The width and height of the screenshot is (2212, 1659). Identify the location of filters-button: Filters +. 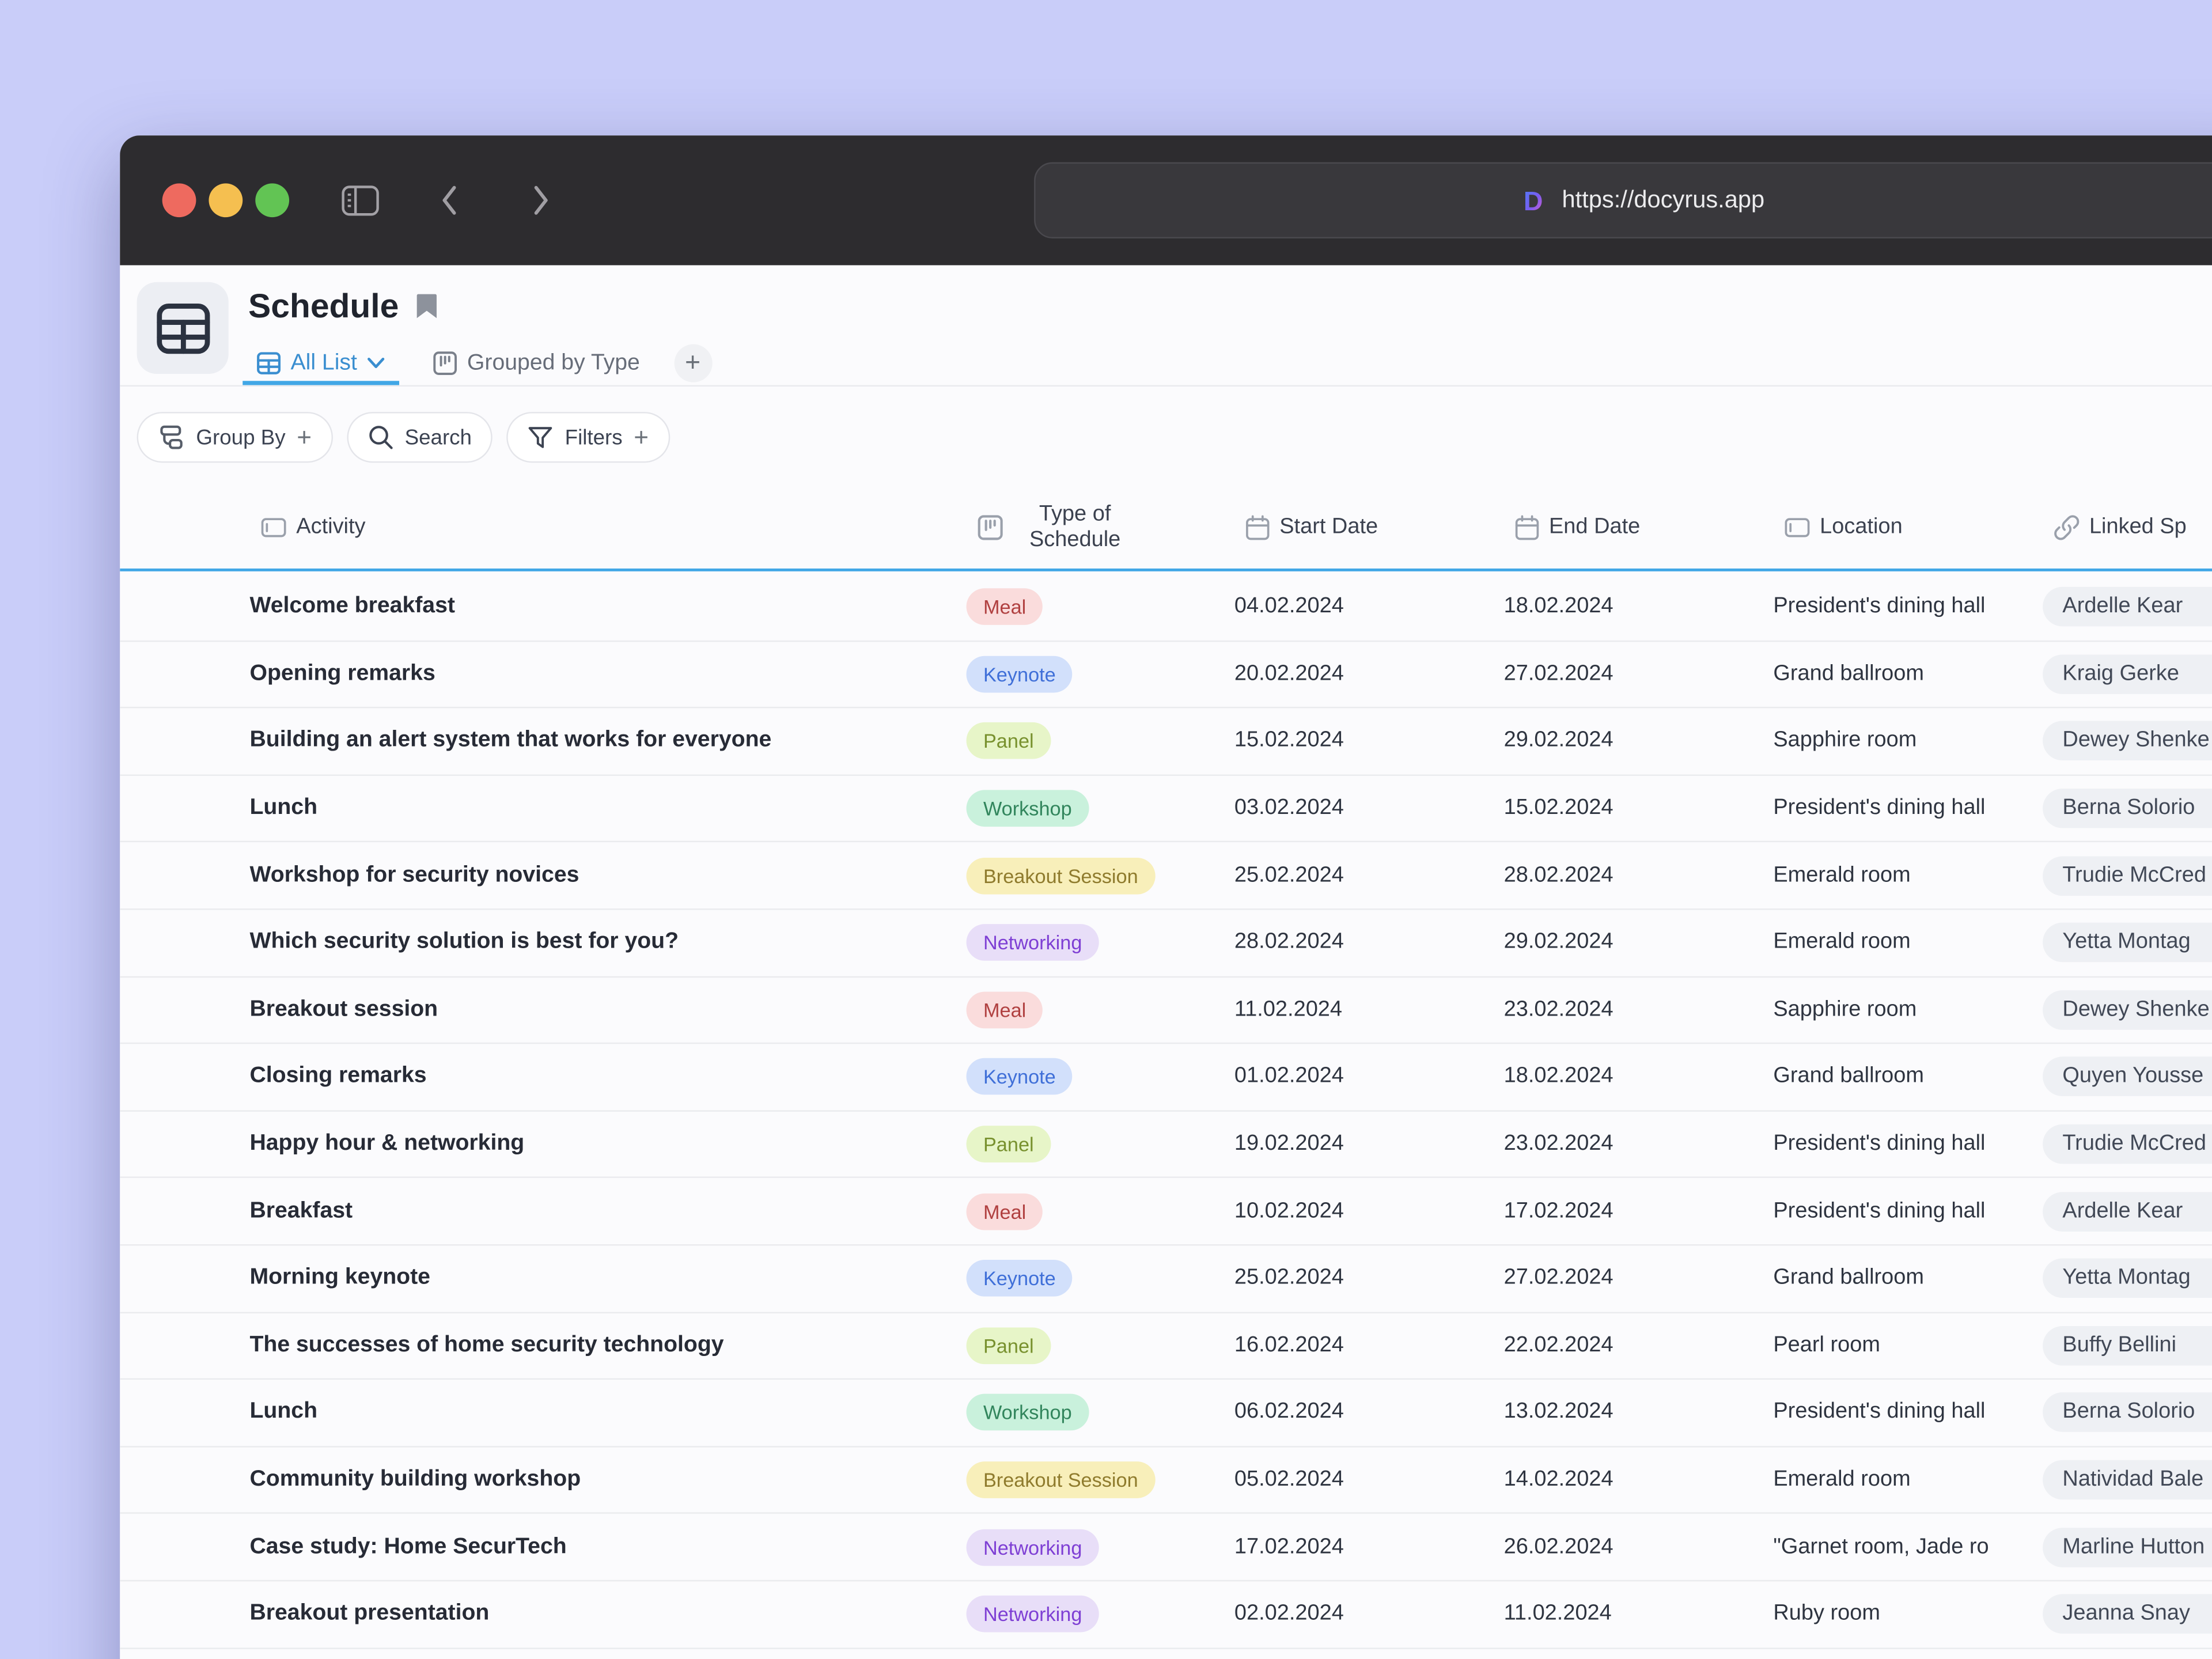
(588, 437).